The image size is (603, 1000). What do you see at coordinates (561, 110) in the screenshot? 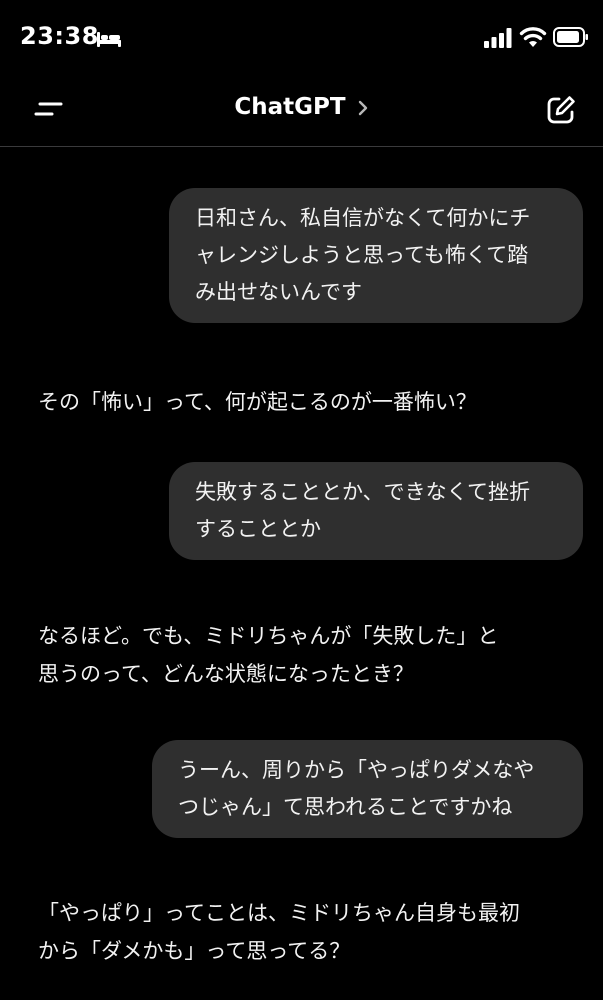
I see `new-chat-icon` at bounding box center [561, 110].